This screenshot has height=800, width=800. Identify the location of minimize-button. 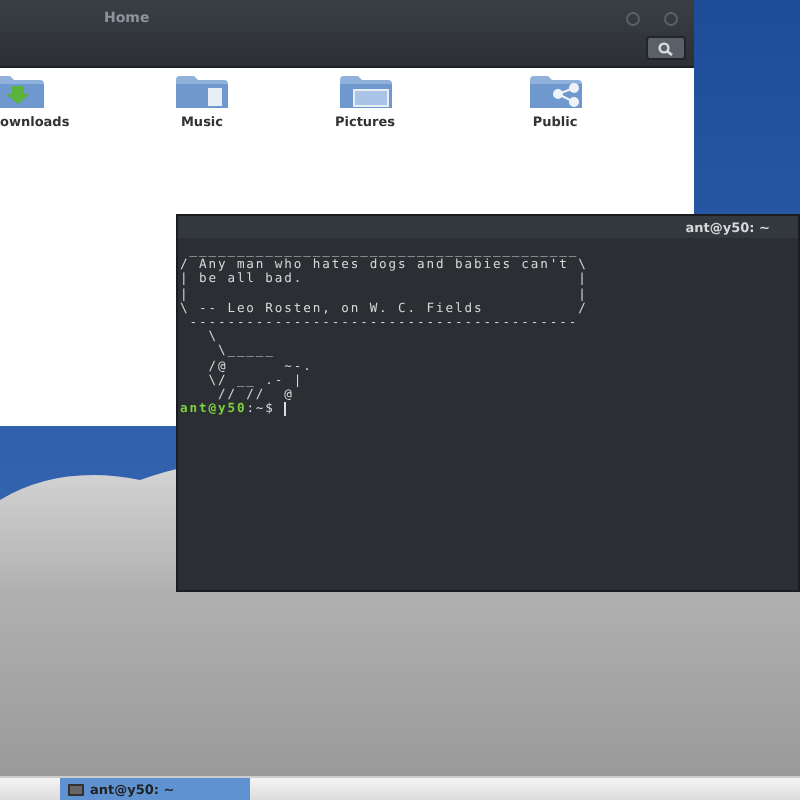
(633, 18).